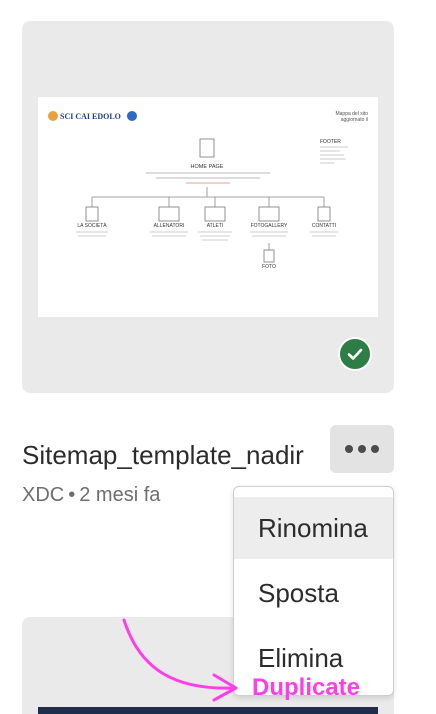  What do you see at coordinates (313, 528) in the screenshot?
I see `menu-item-rinomina: Rinomina` at bounding box center [313, 528].